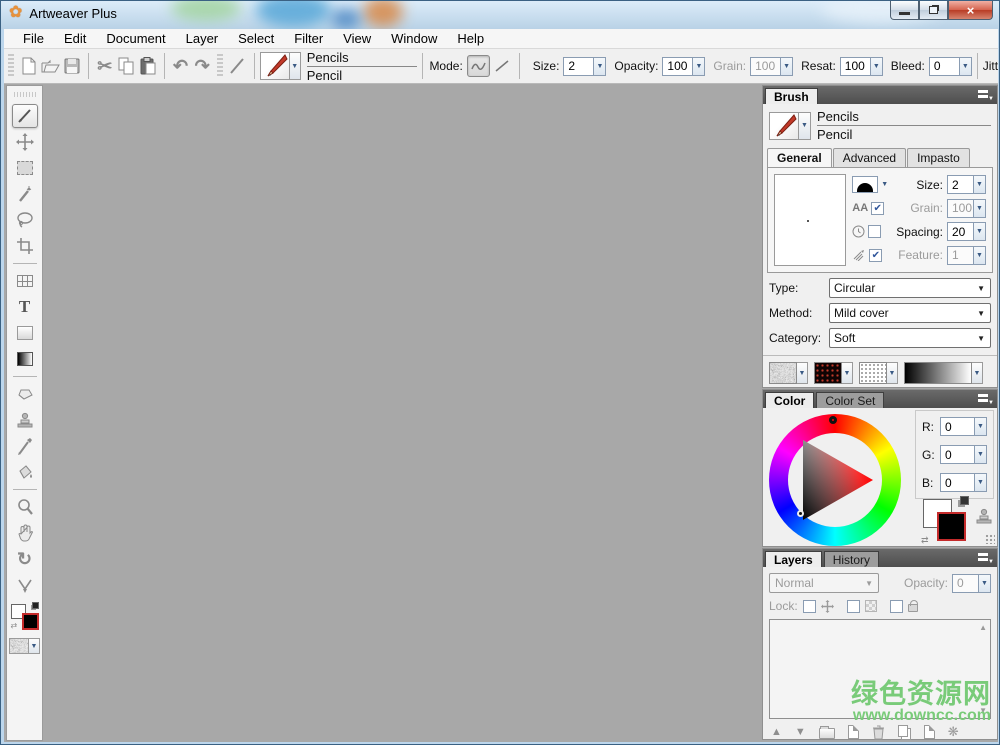 The image size is (1000, 745). What do you see at coordinates (578, 66) in the screenshot?
I see `size-input` at bounding box center [578, 66].